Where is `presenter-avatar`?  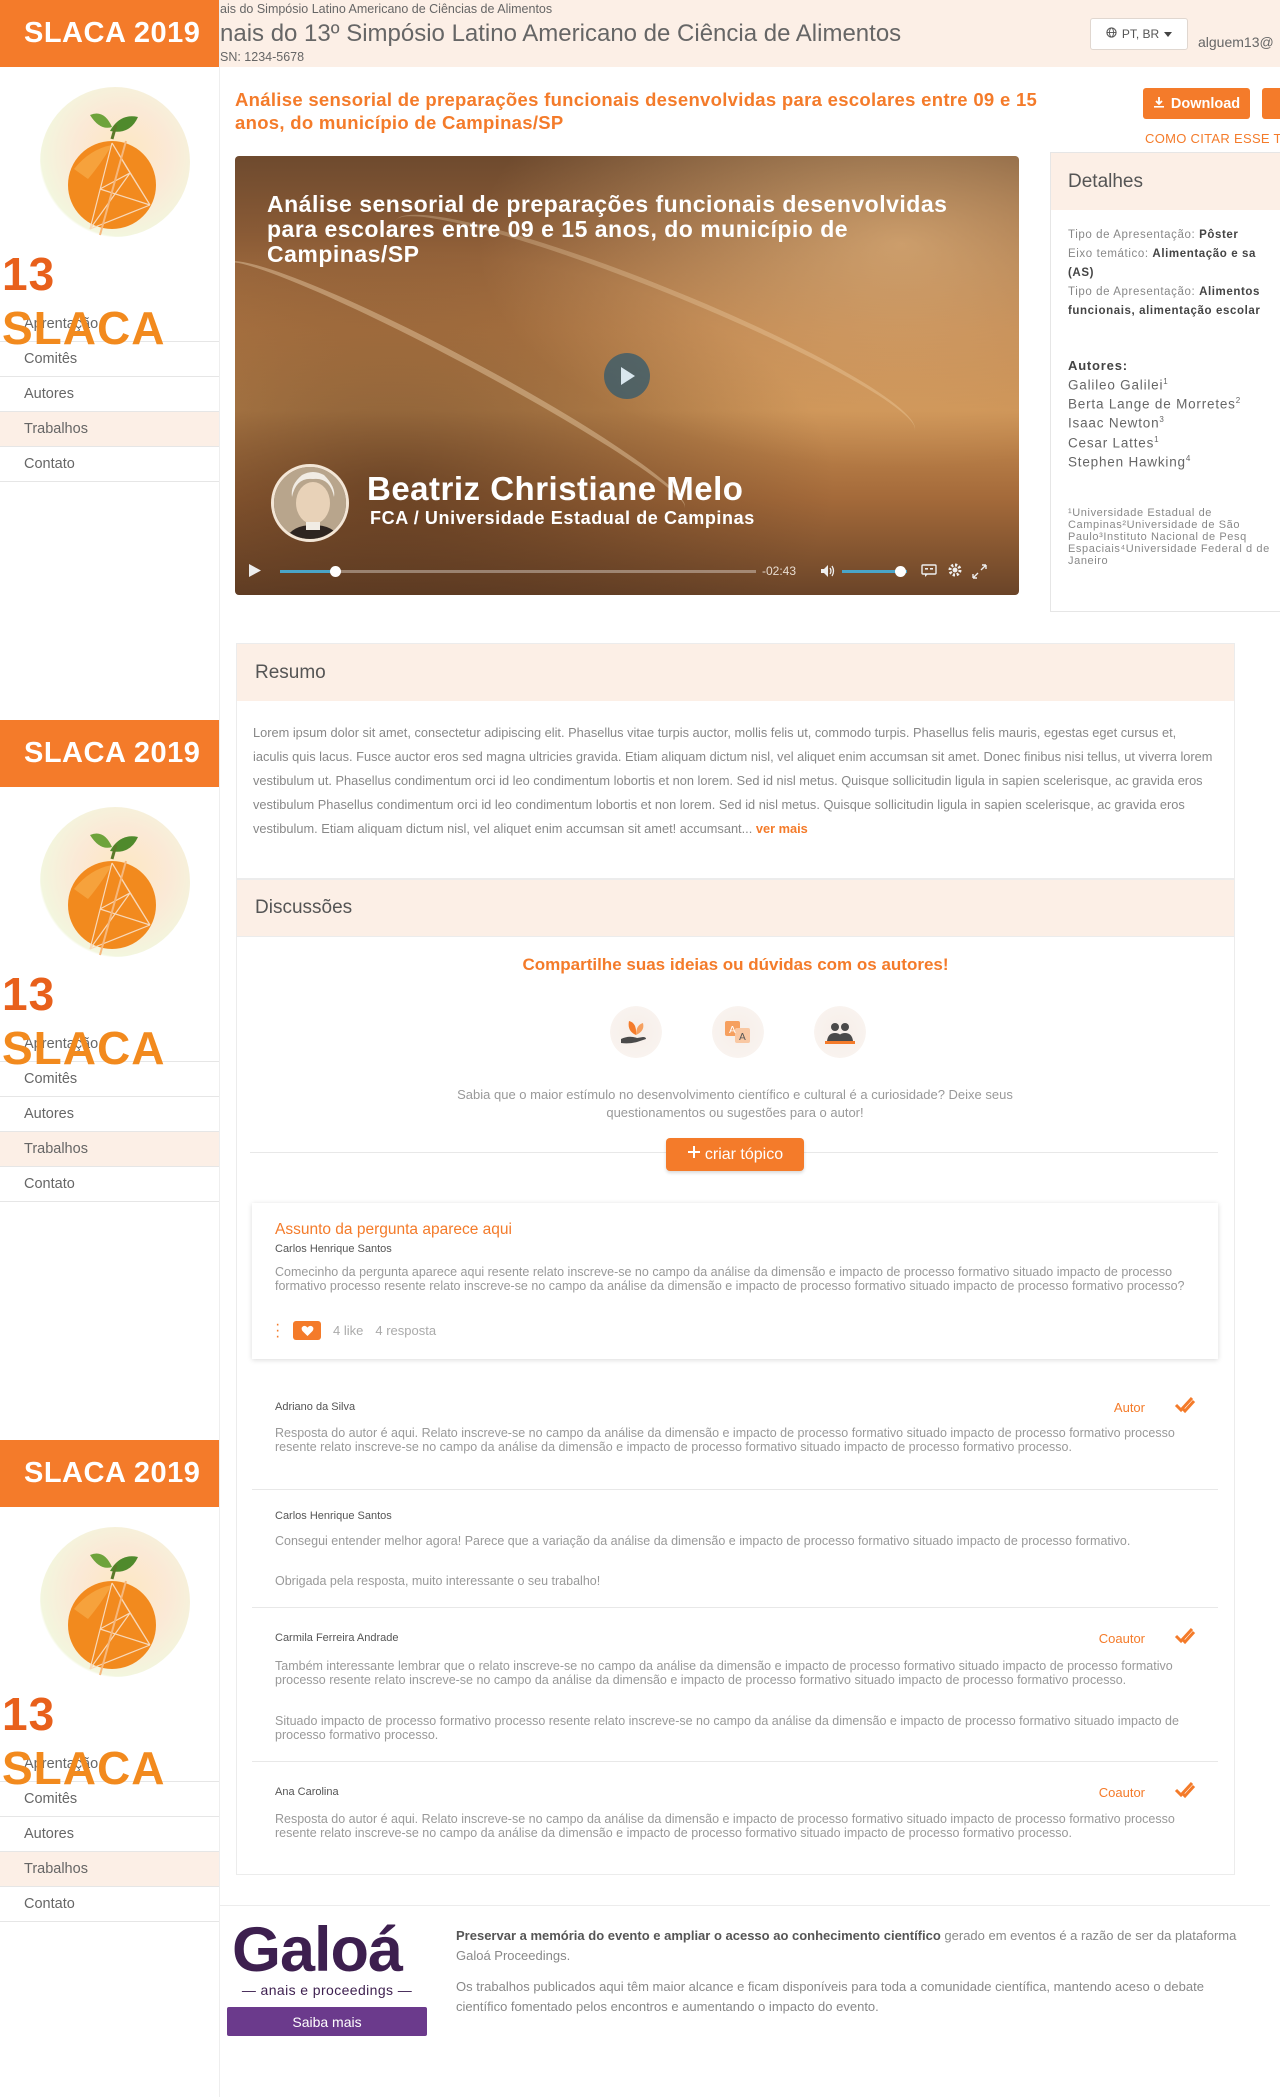 presenter-avatar is located at coordinates (310, 503).